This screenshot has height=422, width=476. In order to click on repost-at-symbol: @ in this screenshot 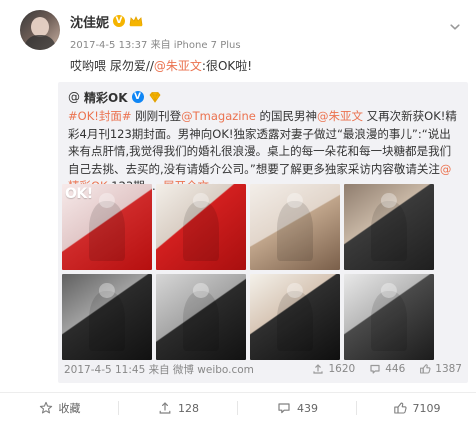, I will do `click(74, 97)`.